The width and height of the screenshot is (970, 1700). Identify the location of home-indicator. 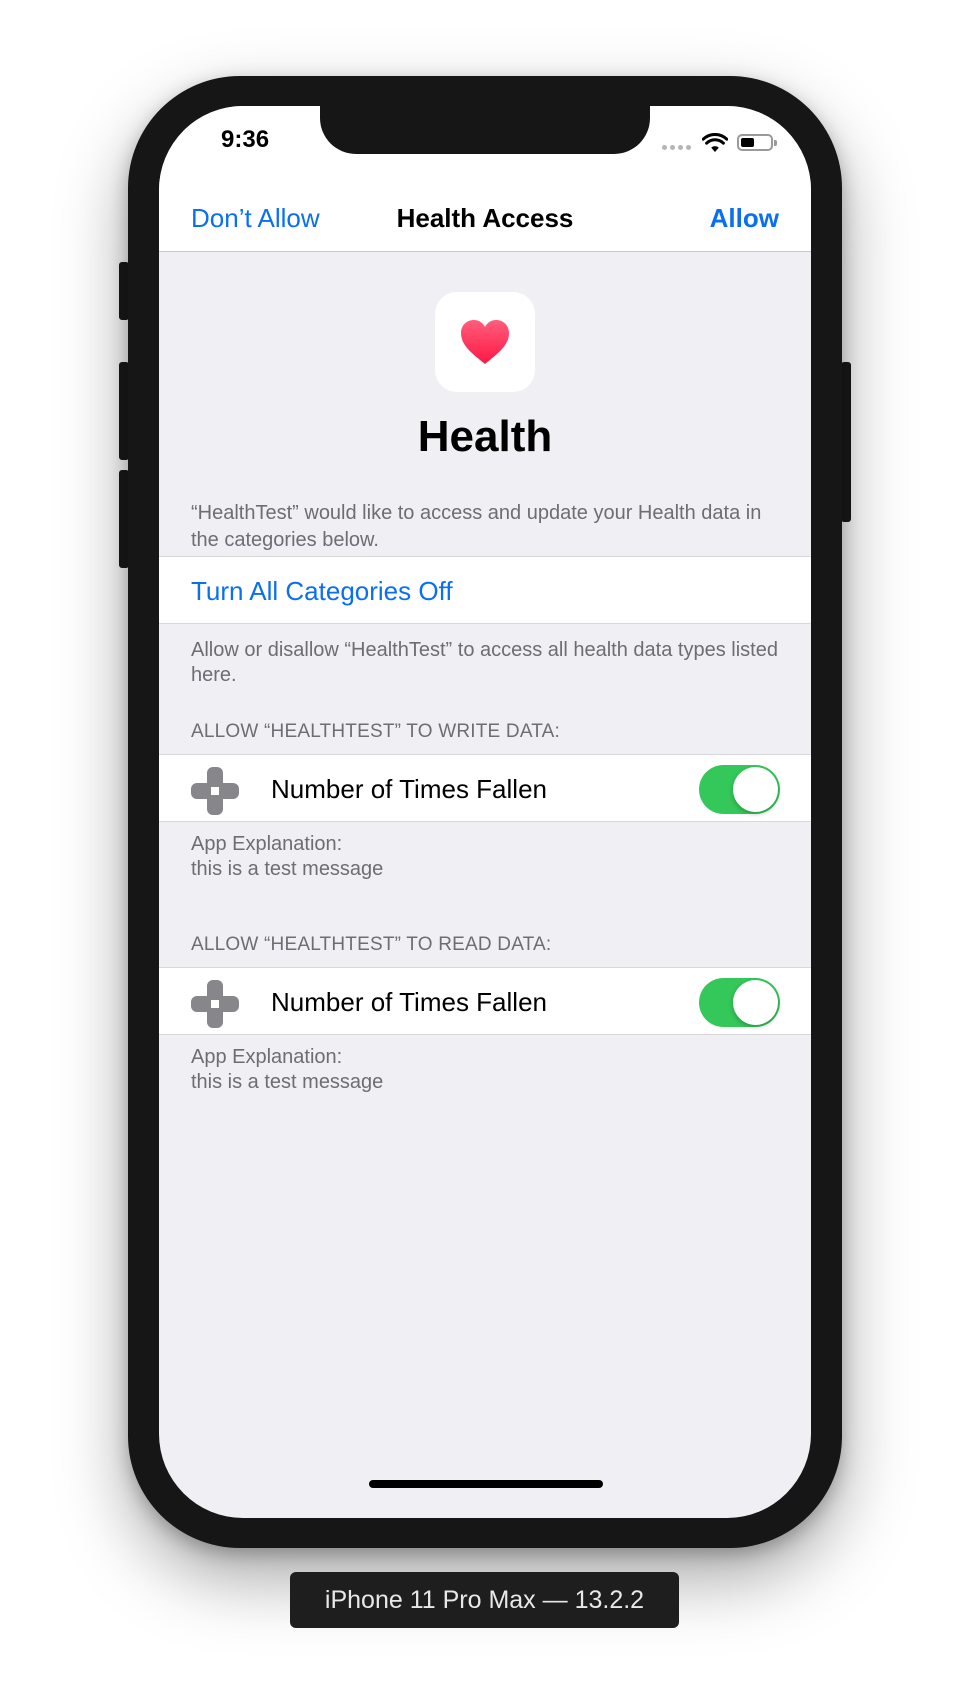
(486, 1484).